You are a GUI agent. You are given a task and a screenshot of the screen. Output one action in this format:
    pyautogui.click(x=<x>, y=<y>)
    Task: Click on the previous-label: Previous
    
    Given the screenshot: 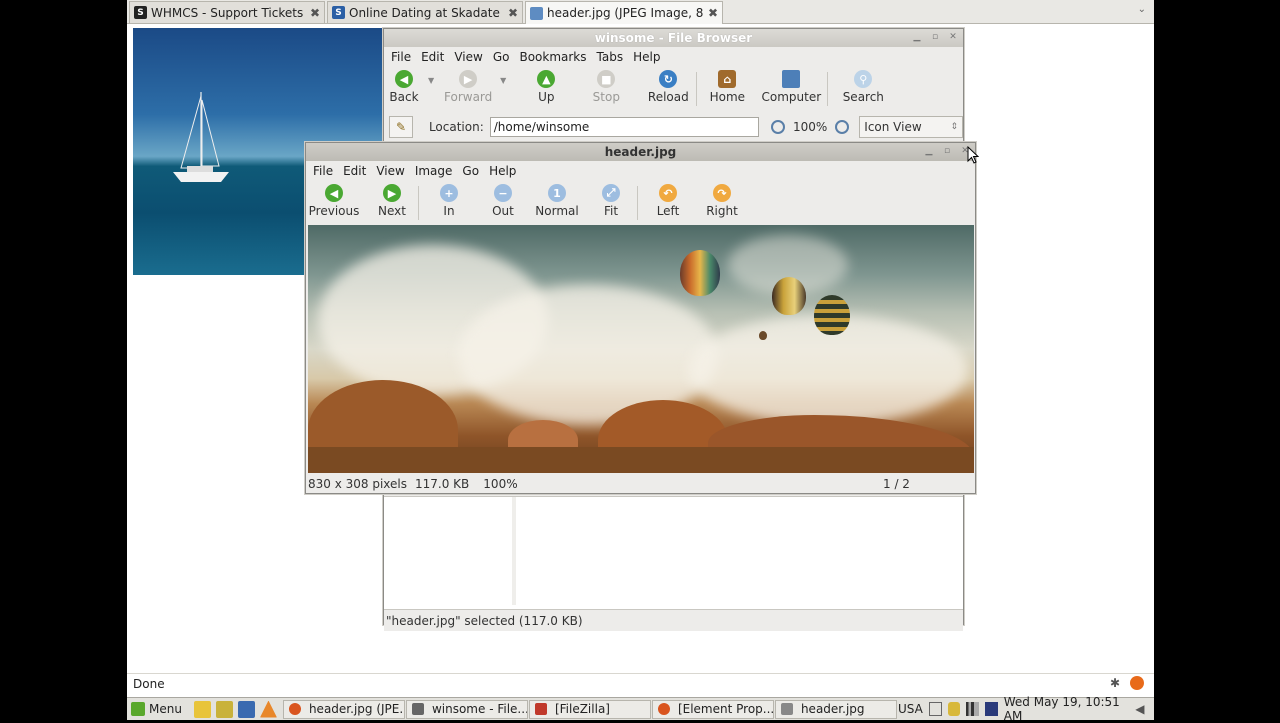 What is the action you would take?
    pyautogui.click(x=334, y=211)
    